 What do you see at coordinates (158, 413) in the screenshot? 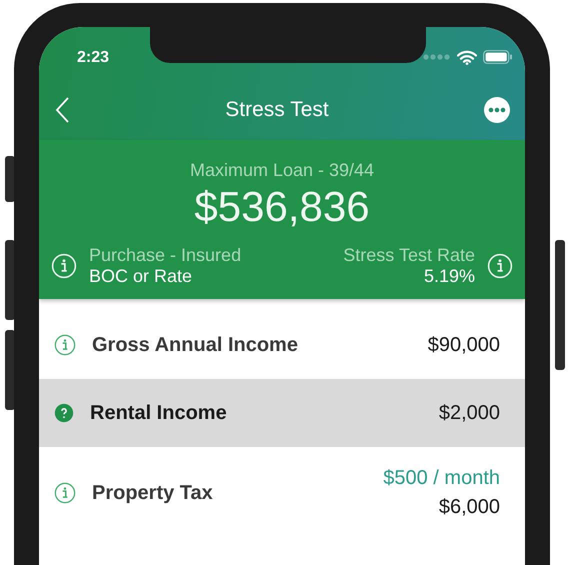
I see `row-label: Rental Income` at bounding box center [158, 413].